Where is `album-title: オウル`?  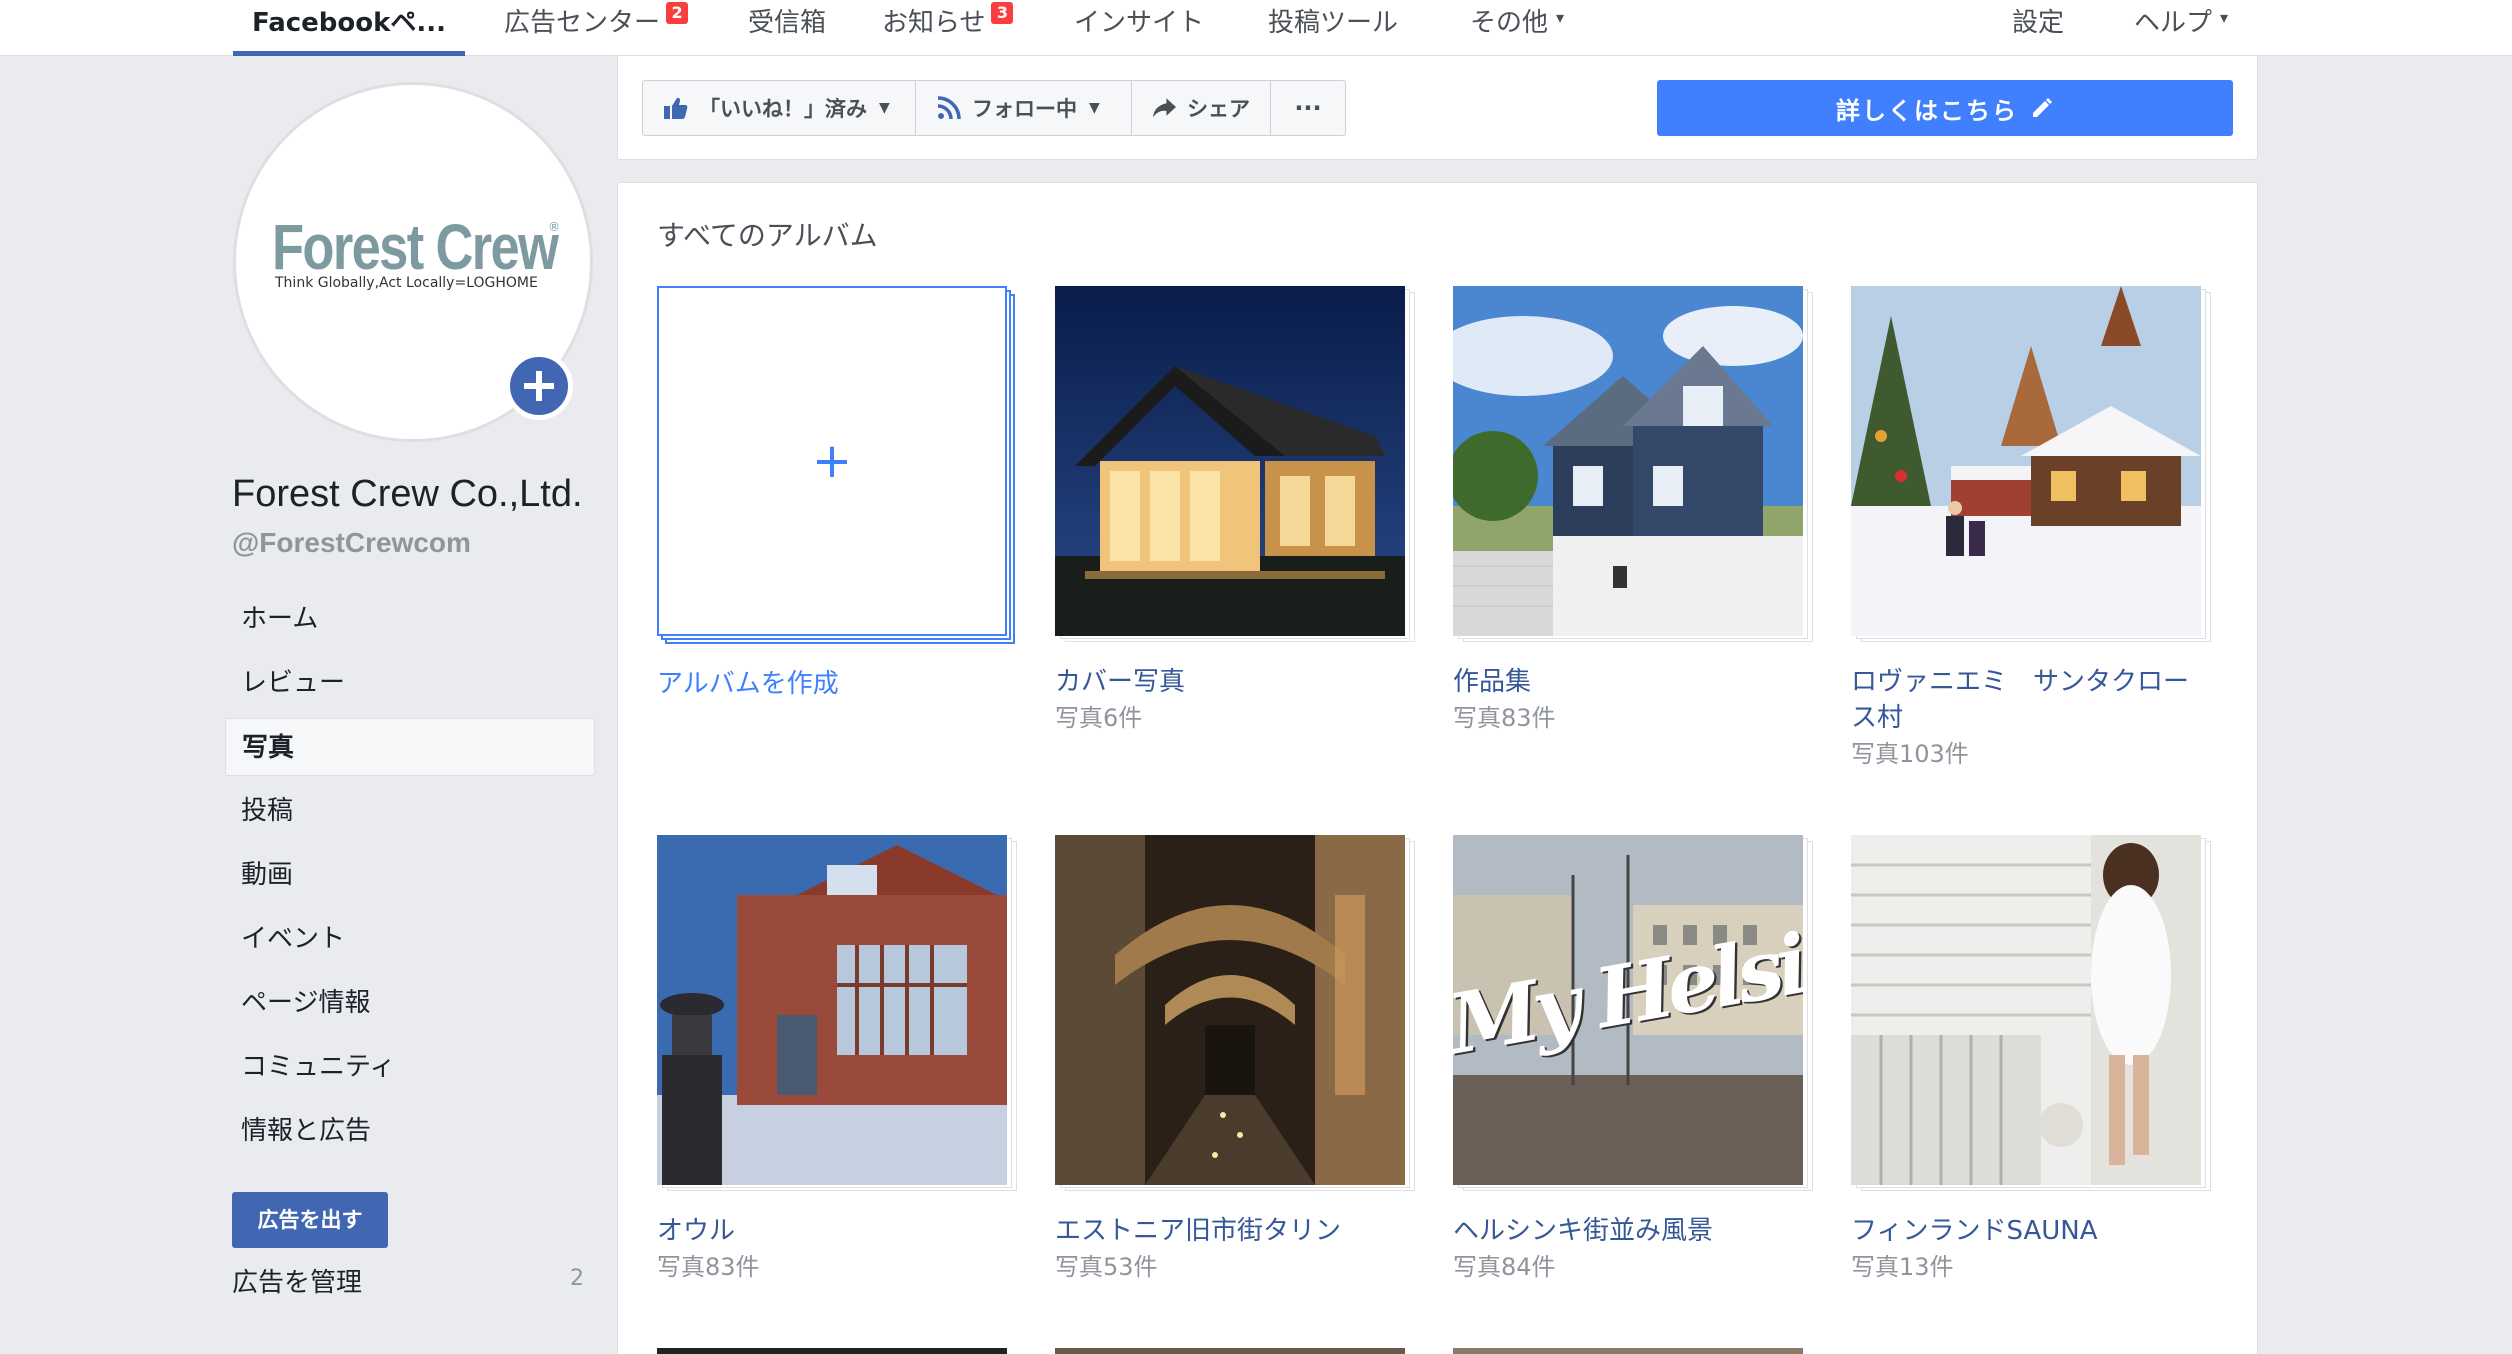 album-title: オウル is located at coordinates (837, 1231).